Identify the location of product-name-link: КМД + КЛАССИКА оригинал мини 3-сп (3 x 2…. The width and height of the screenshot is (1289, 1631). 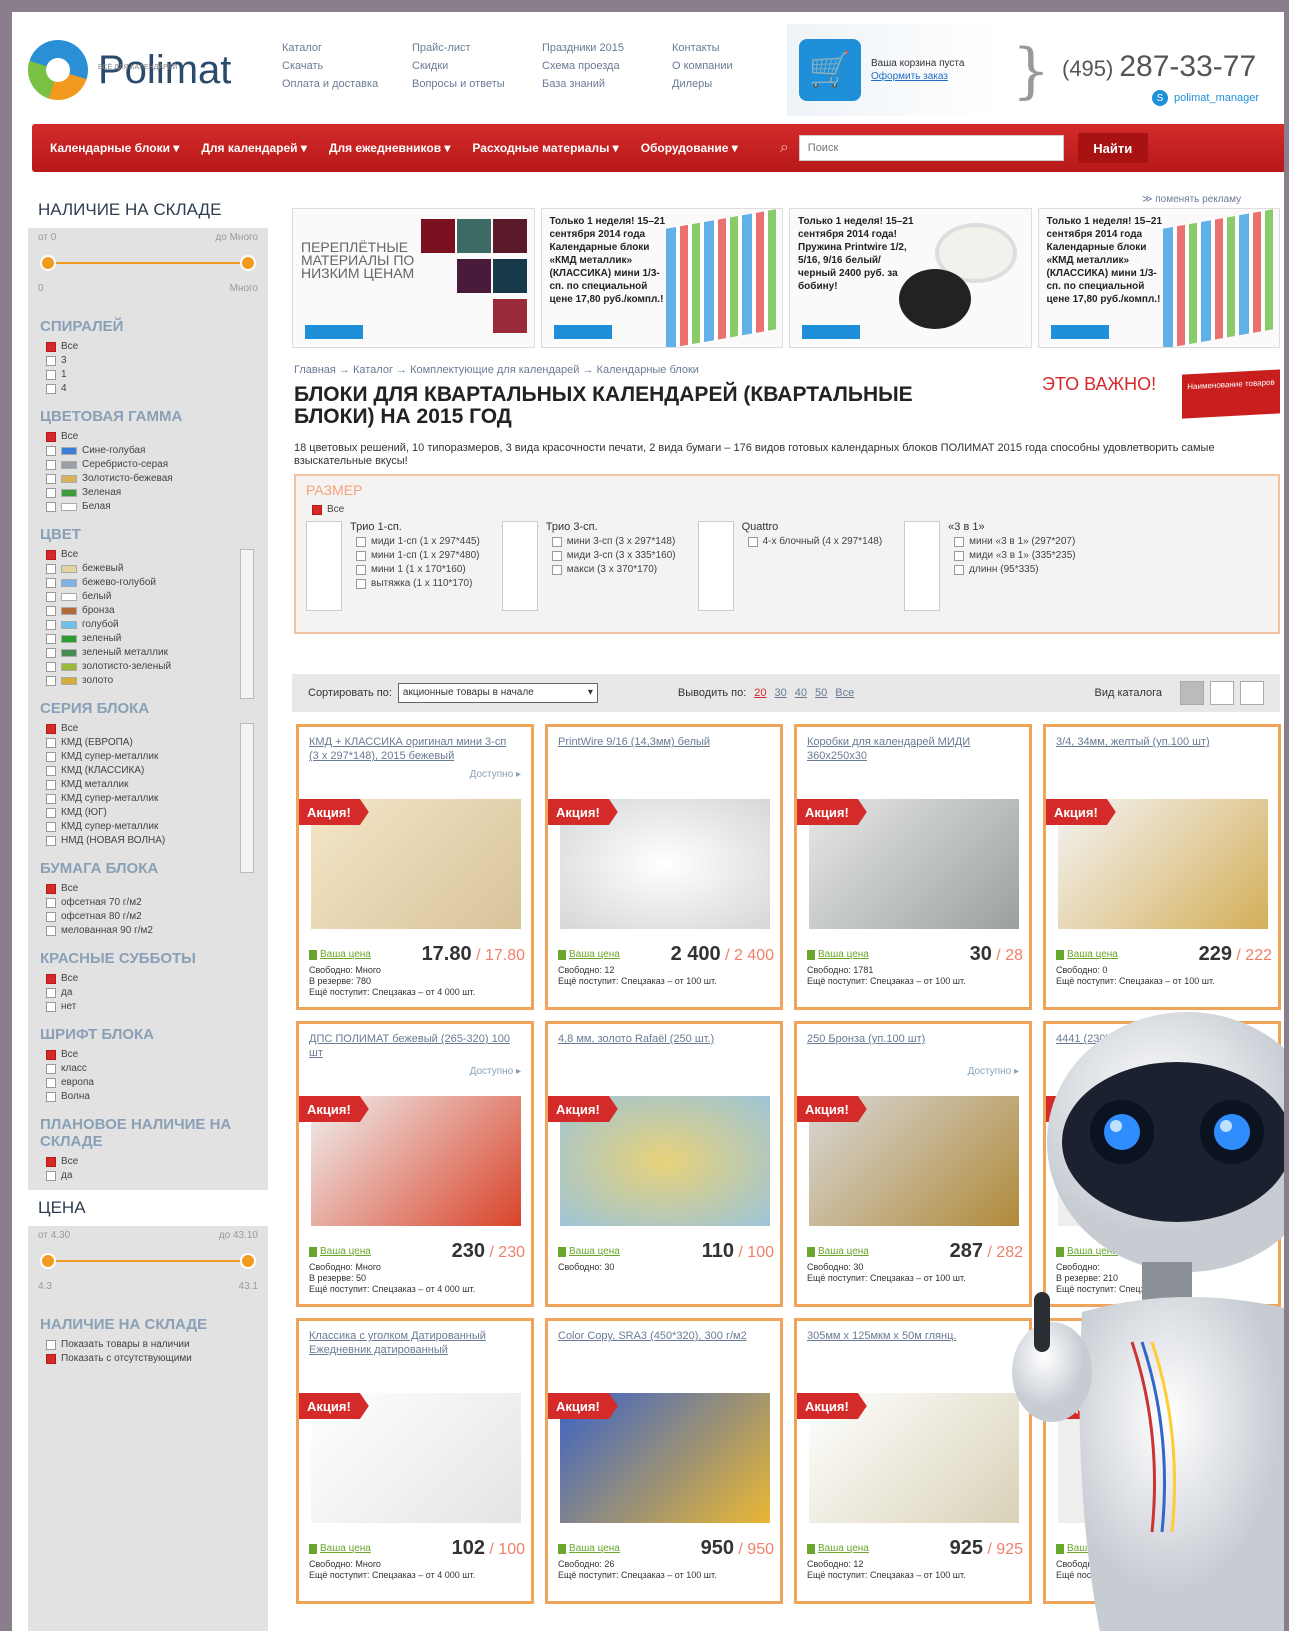
(414, 749).